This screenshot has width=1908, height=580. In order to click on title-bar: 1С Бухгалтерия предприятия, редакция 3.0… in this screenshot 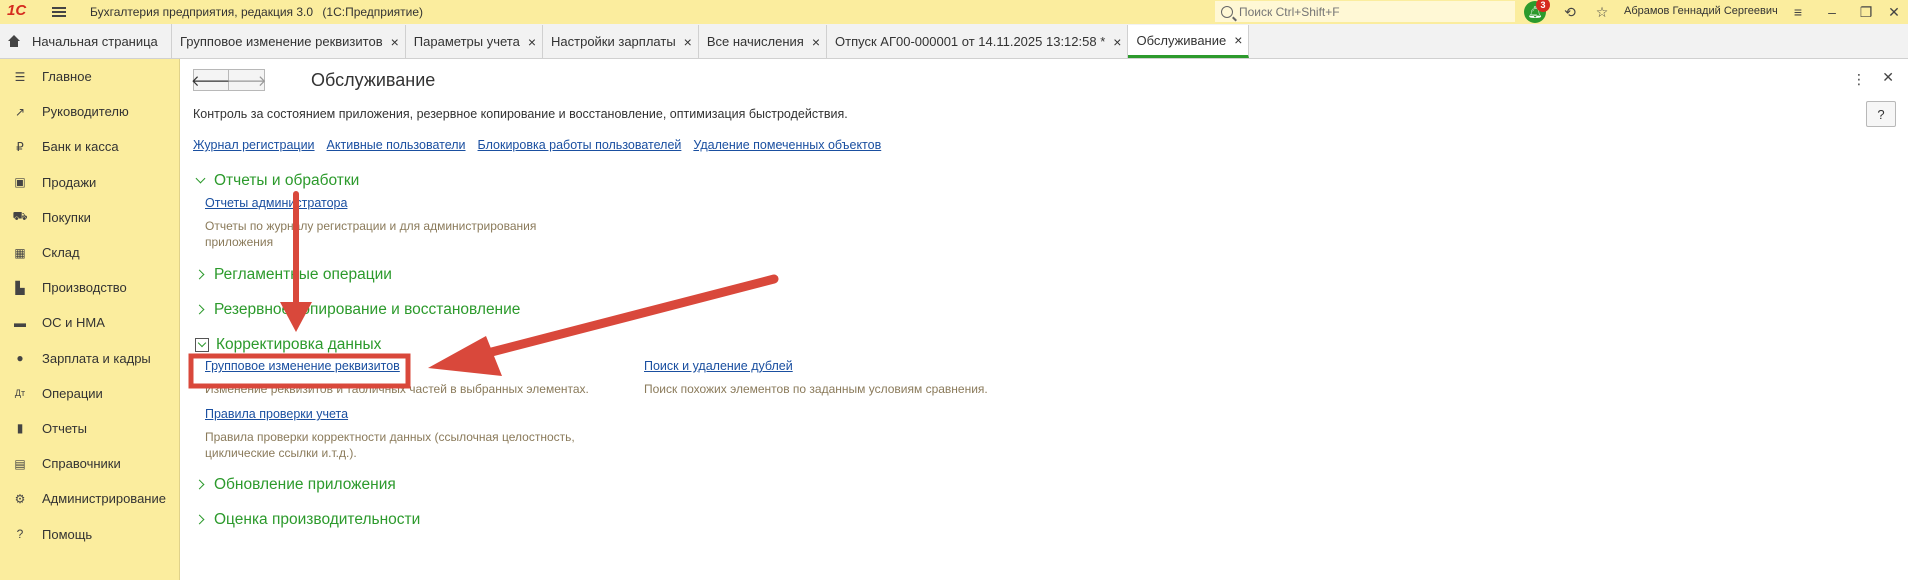, I will do `click(954, 12)`.